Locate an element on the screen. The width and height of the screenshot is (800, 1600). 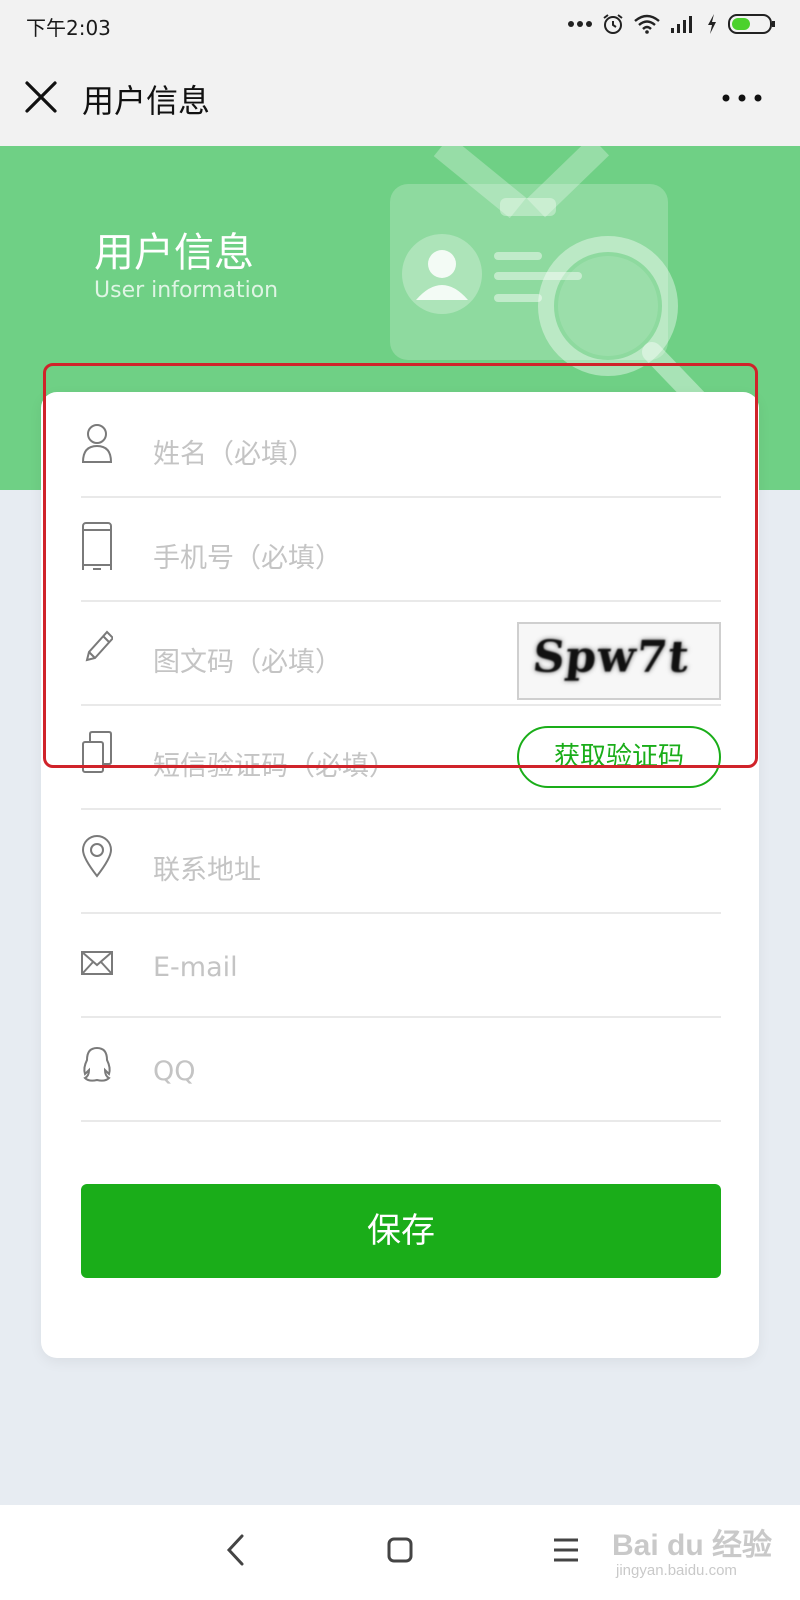
sms-code-input: 短信验证码（必填） is located at coordinates (274, 763).